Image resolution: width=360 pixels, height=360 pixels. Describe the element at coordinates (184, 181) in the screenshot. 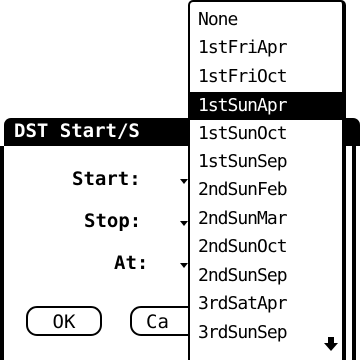

I see `start-trigger-arrow-icon` at that location.